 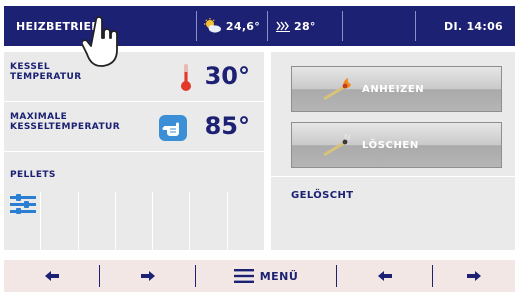 What do you see at coordinates (283, 26) in the screenshot?
I see `radiator-icon` at bounding box center [283, 26].